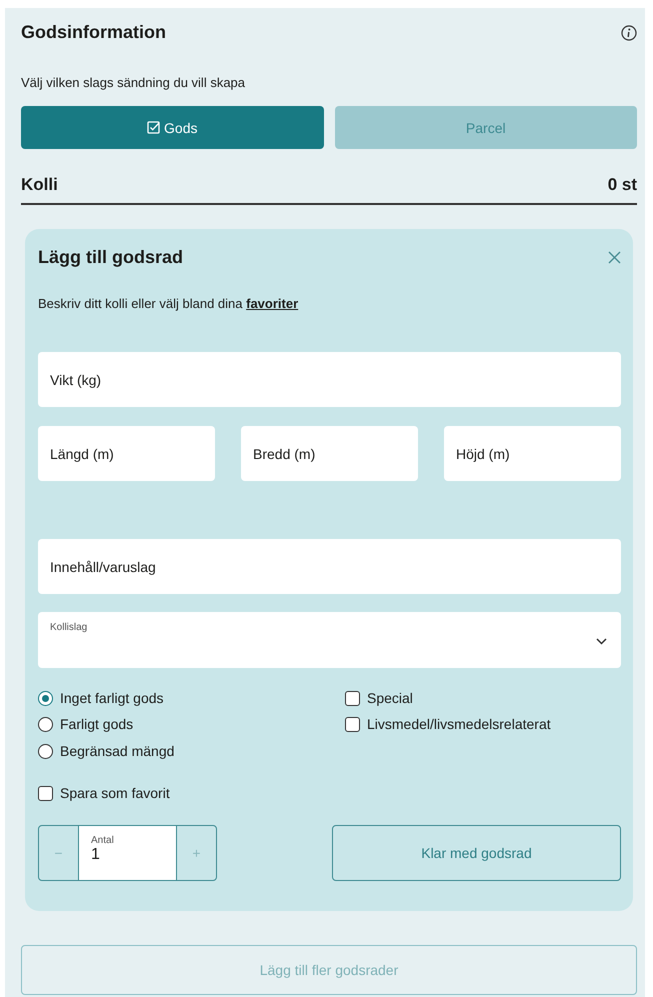 This screenshot has width=653, height=997. What do you see at coordinates (329, 566) in the screenshot?
I see `content-field: Innehåll/varuslag` at bounding box center [329, 566].